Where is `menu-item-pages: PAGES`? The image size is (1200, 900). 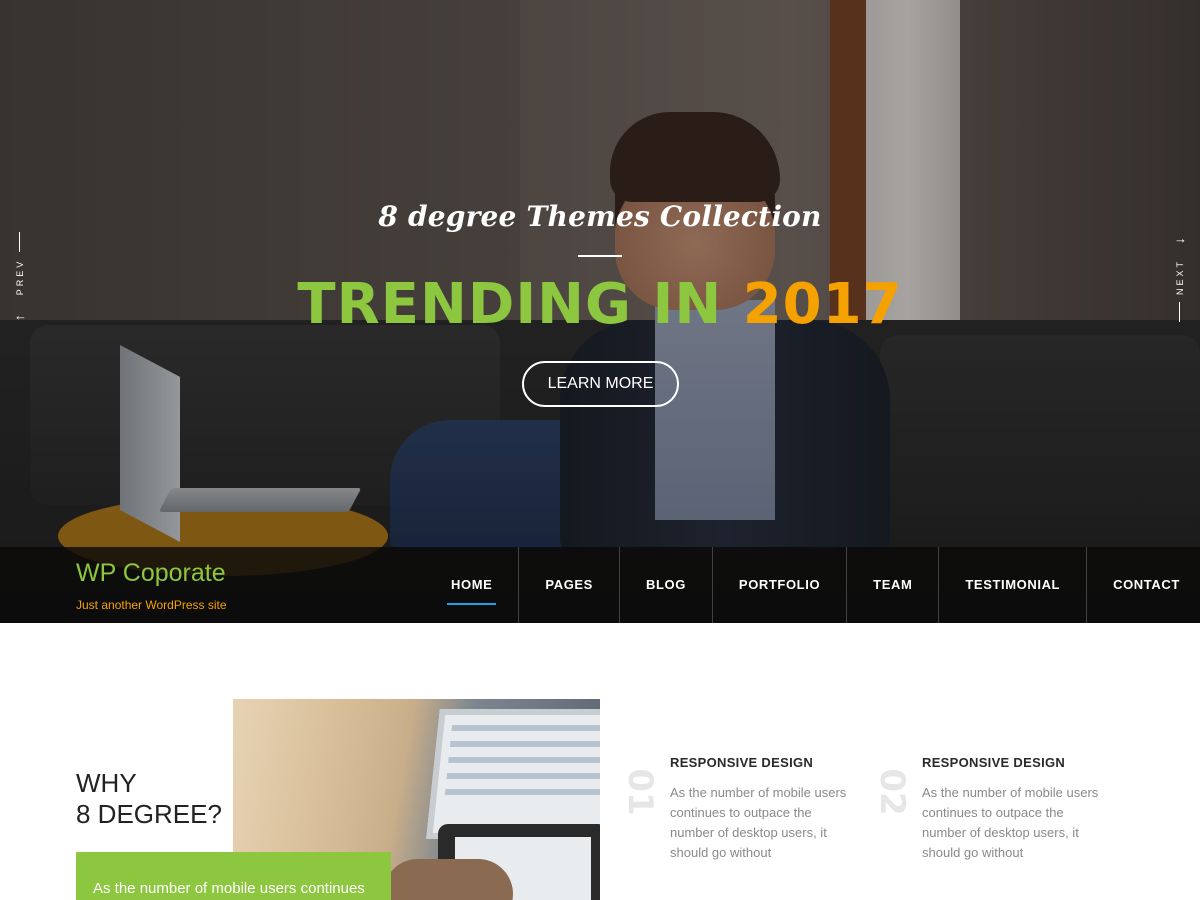 menu-item-pages: PAGES is located at coordinates (569, 585).